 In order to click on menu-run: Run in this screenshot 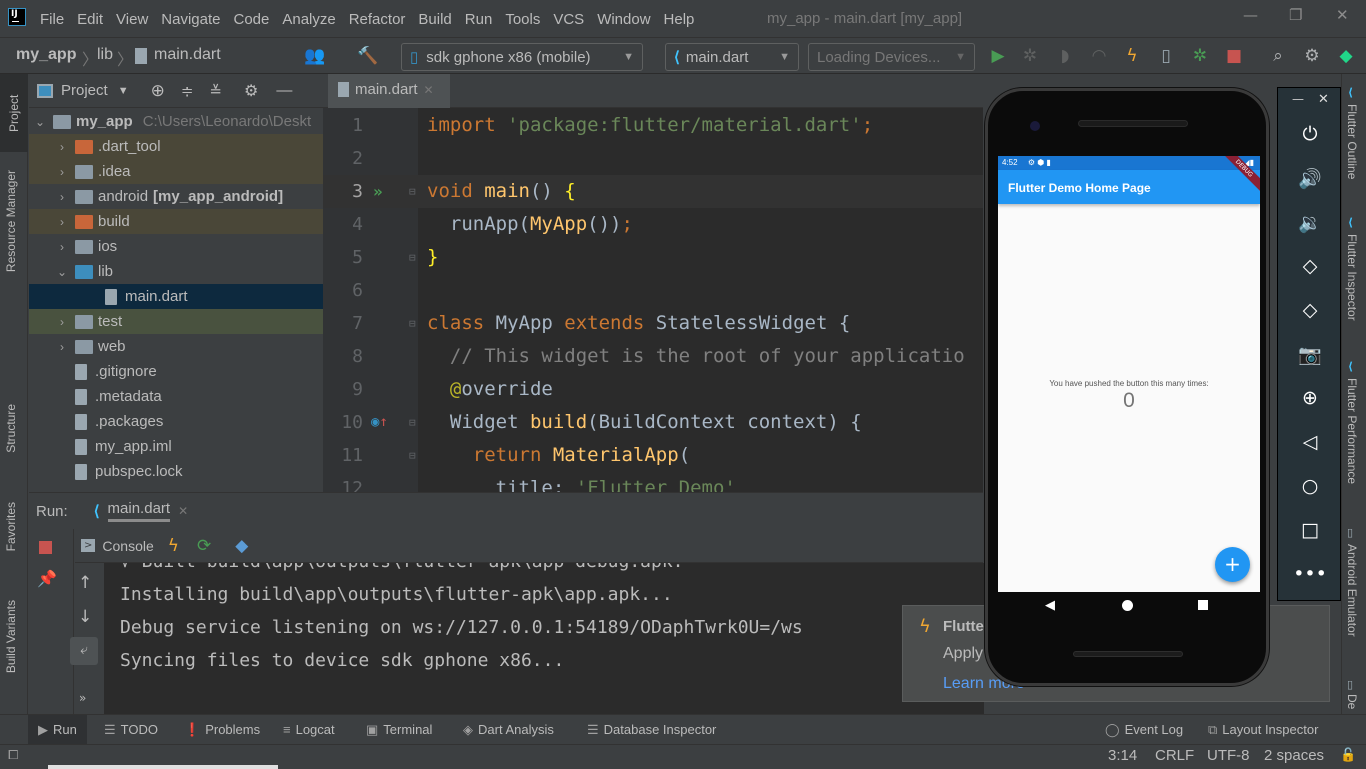, I will do `click(479, 19)`.